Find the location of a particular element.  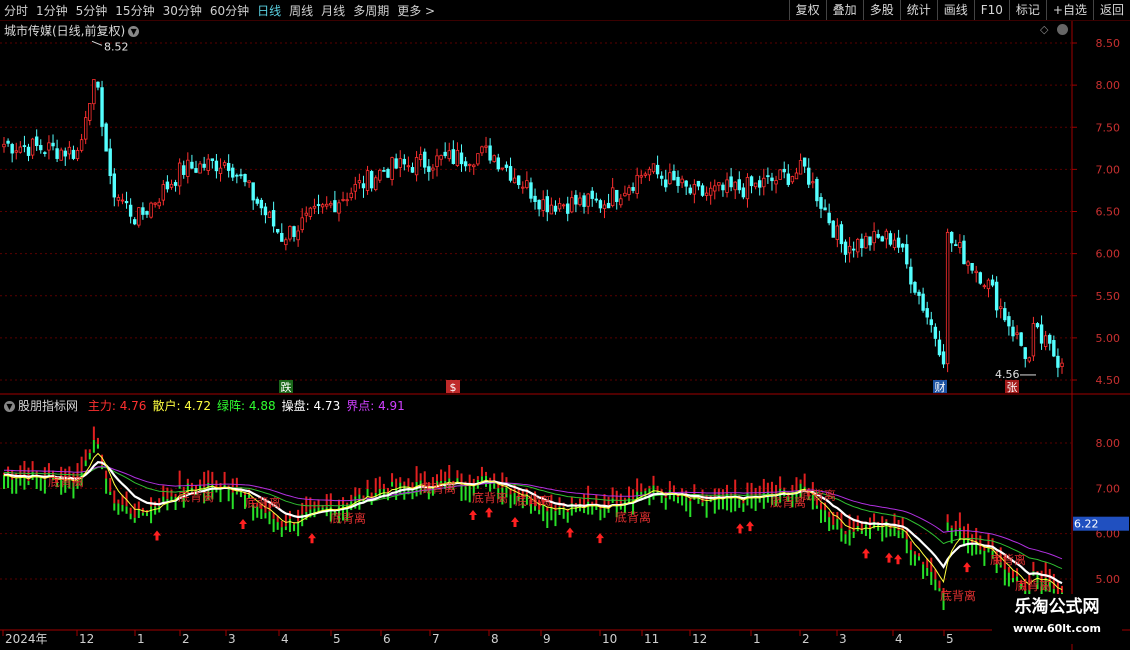

price-tick-label: 5.50 is located at coordinates (1108, 296).